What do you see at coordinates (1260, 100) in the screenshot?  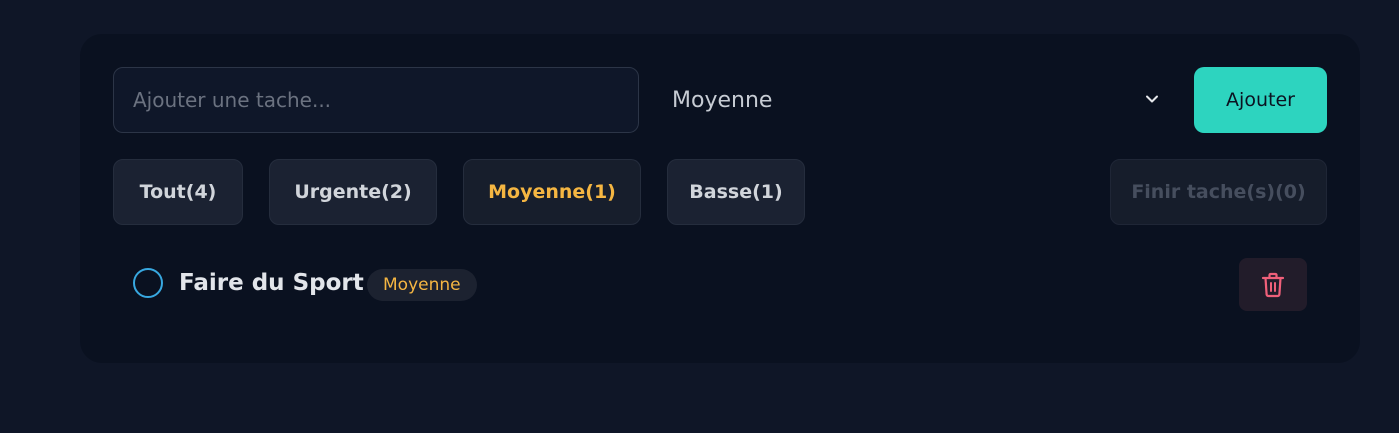 I see `add-button: Ajouter` at bounding box center [1260, 100].